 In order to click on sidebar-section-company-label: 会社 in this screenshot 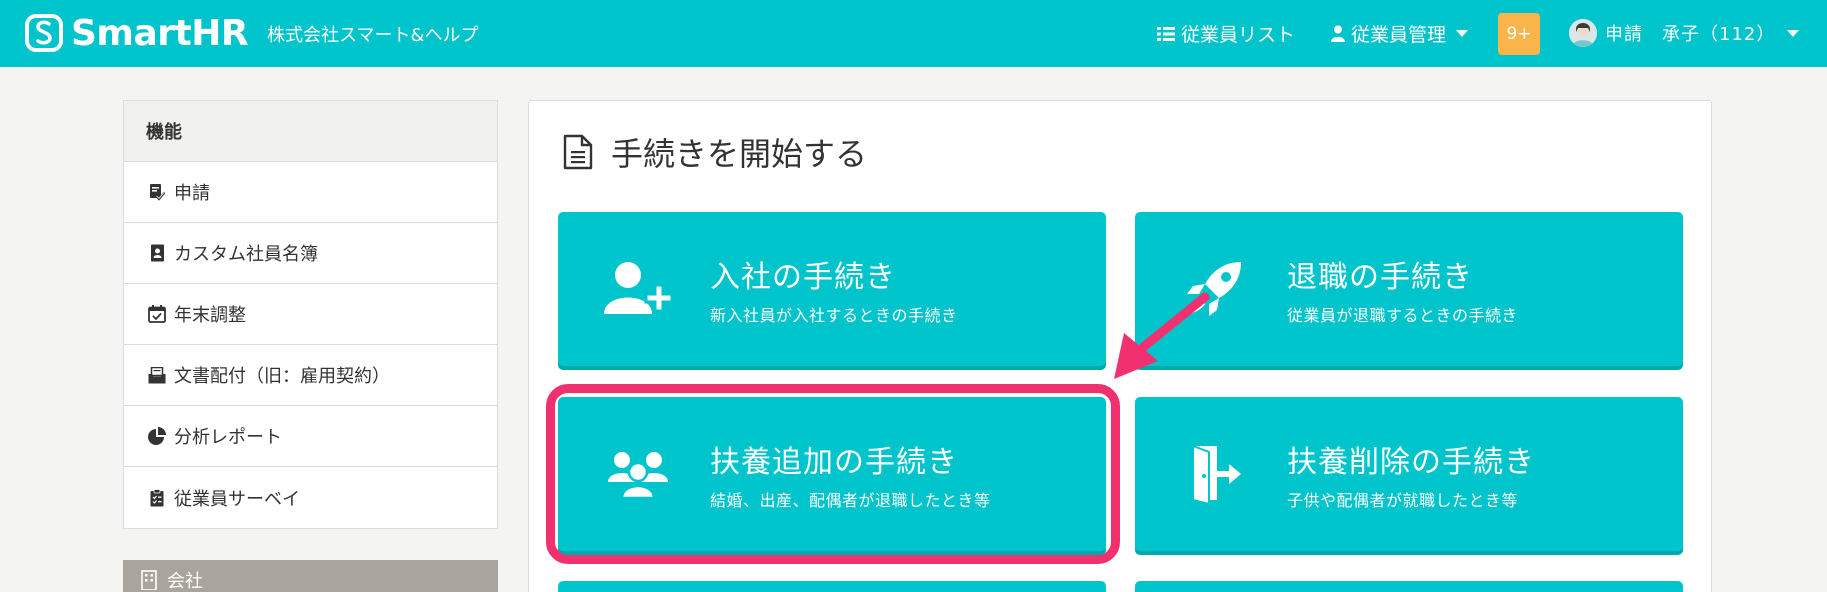, I will do `click(185, 581)`.